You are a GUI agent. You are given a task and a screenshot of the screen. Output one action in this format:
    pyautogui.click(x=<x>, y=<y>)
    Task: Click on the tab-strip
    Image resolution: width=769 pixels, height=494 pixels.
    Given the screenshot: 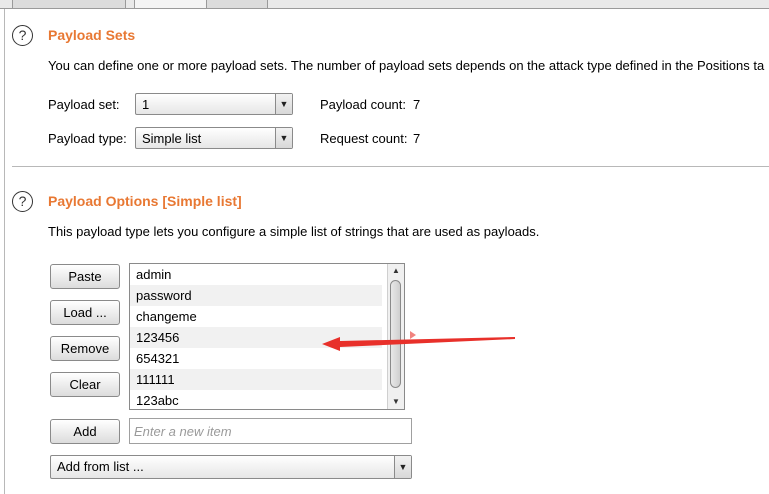 What is the action you would take?
    pyautogui.click(x=384, y=4)
    